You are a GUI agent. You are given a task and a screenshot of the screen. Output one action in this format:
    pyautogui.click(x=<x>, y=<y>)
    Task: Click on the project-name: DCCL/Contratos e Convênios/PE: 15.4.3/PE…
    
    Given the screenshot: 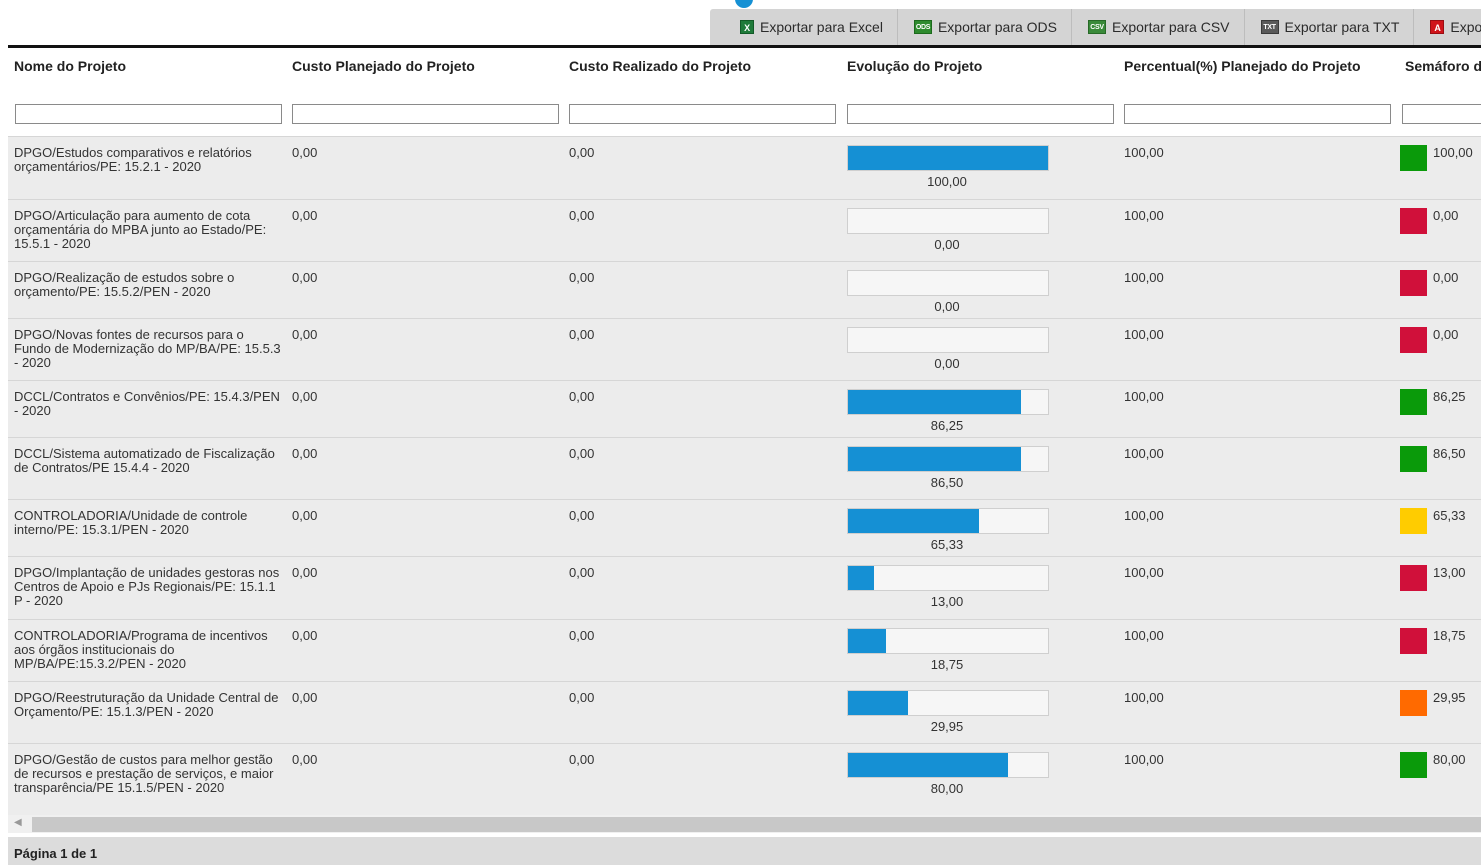 What is the action you would take?
    pyautogui.click(x=147, y=403)
    